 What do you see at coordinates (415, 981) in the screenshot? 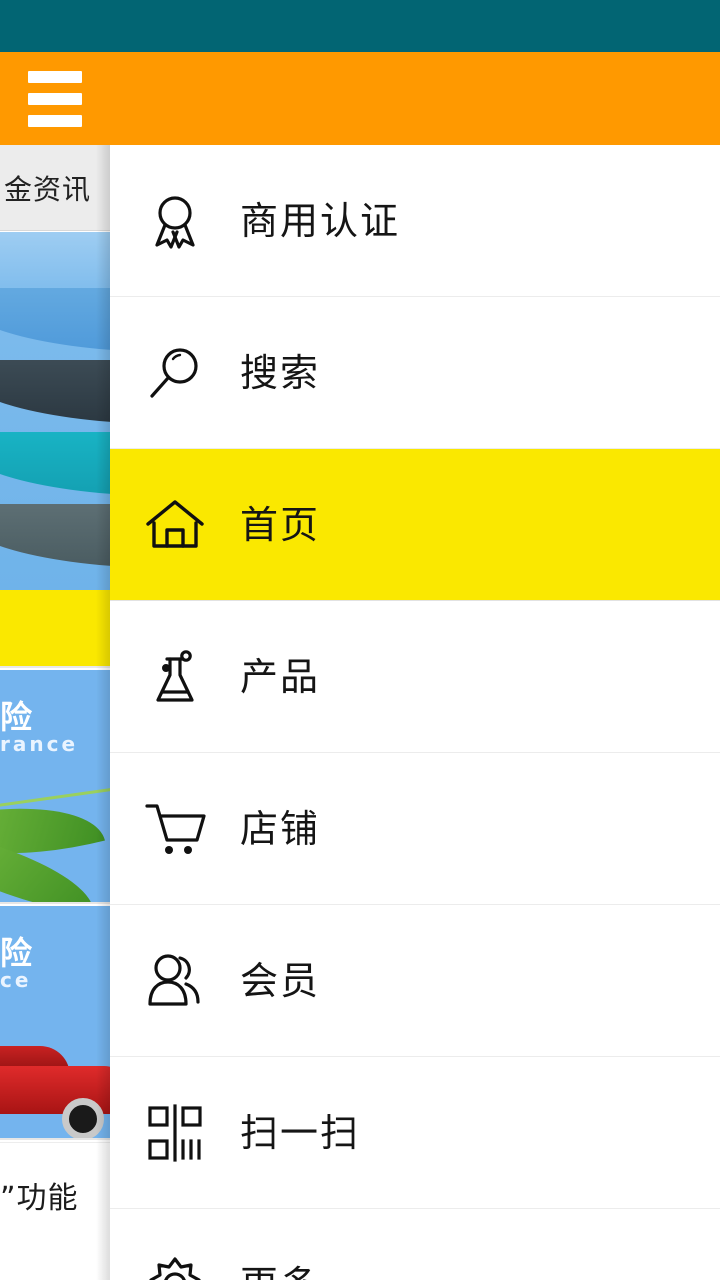
I see `drawer-item-member: 会员` at bounding box center [415, 981].